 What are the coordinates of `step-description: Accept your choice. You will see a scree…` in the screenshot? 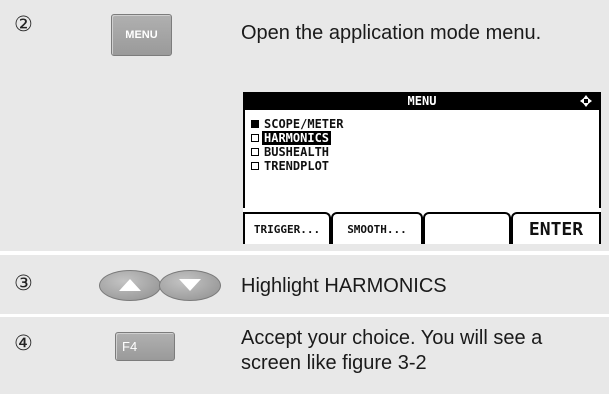 It's located at (392, 350).